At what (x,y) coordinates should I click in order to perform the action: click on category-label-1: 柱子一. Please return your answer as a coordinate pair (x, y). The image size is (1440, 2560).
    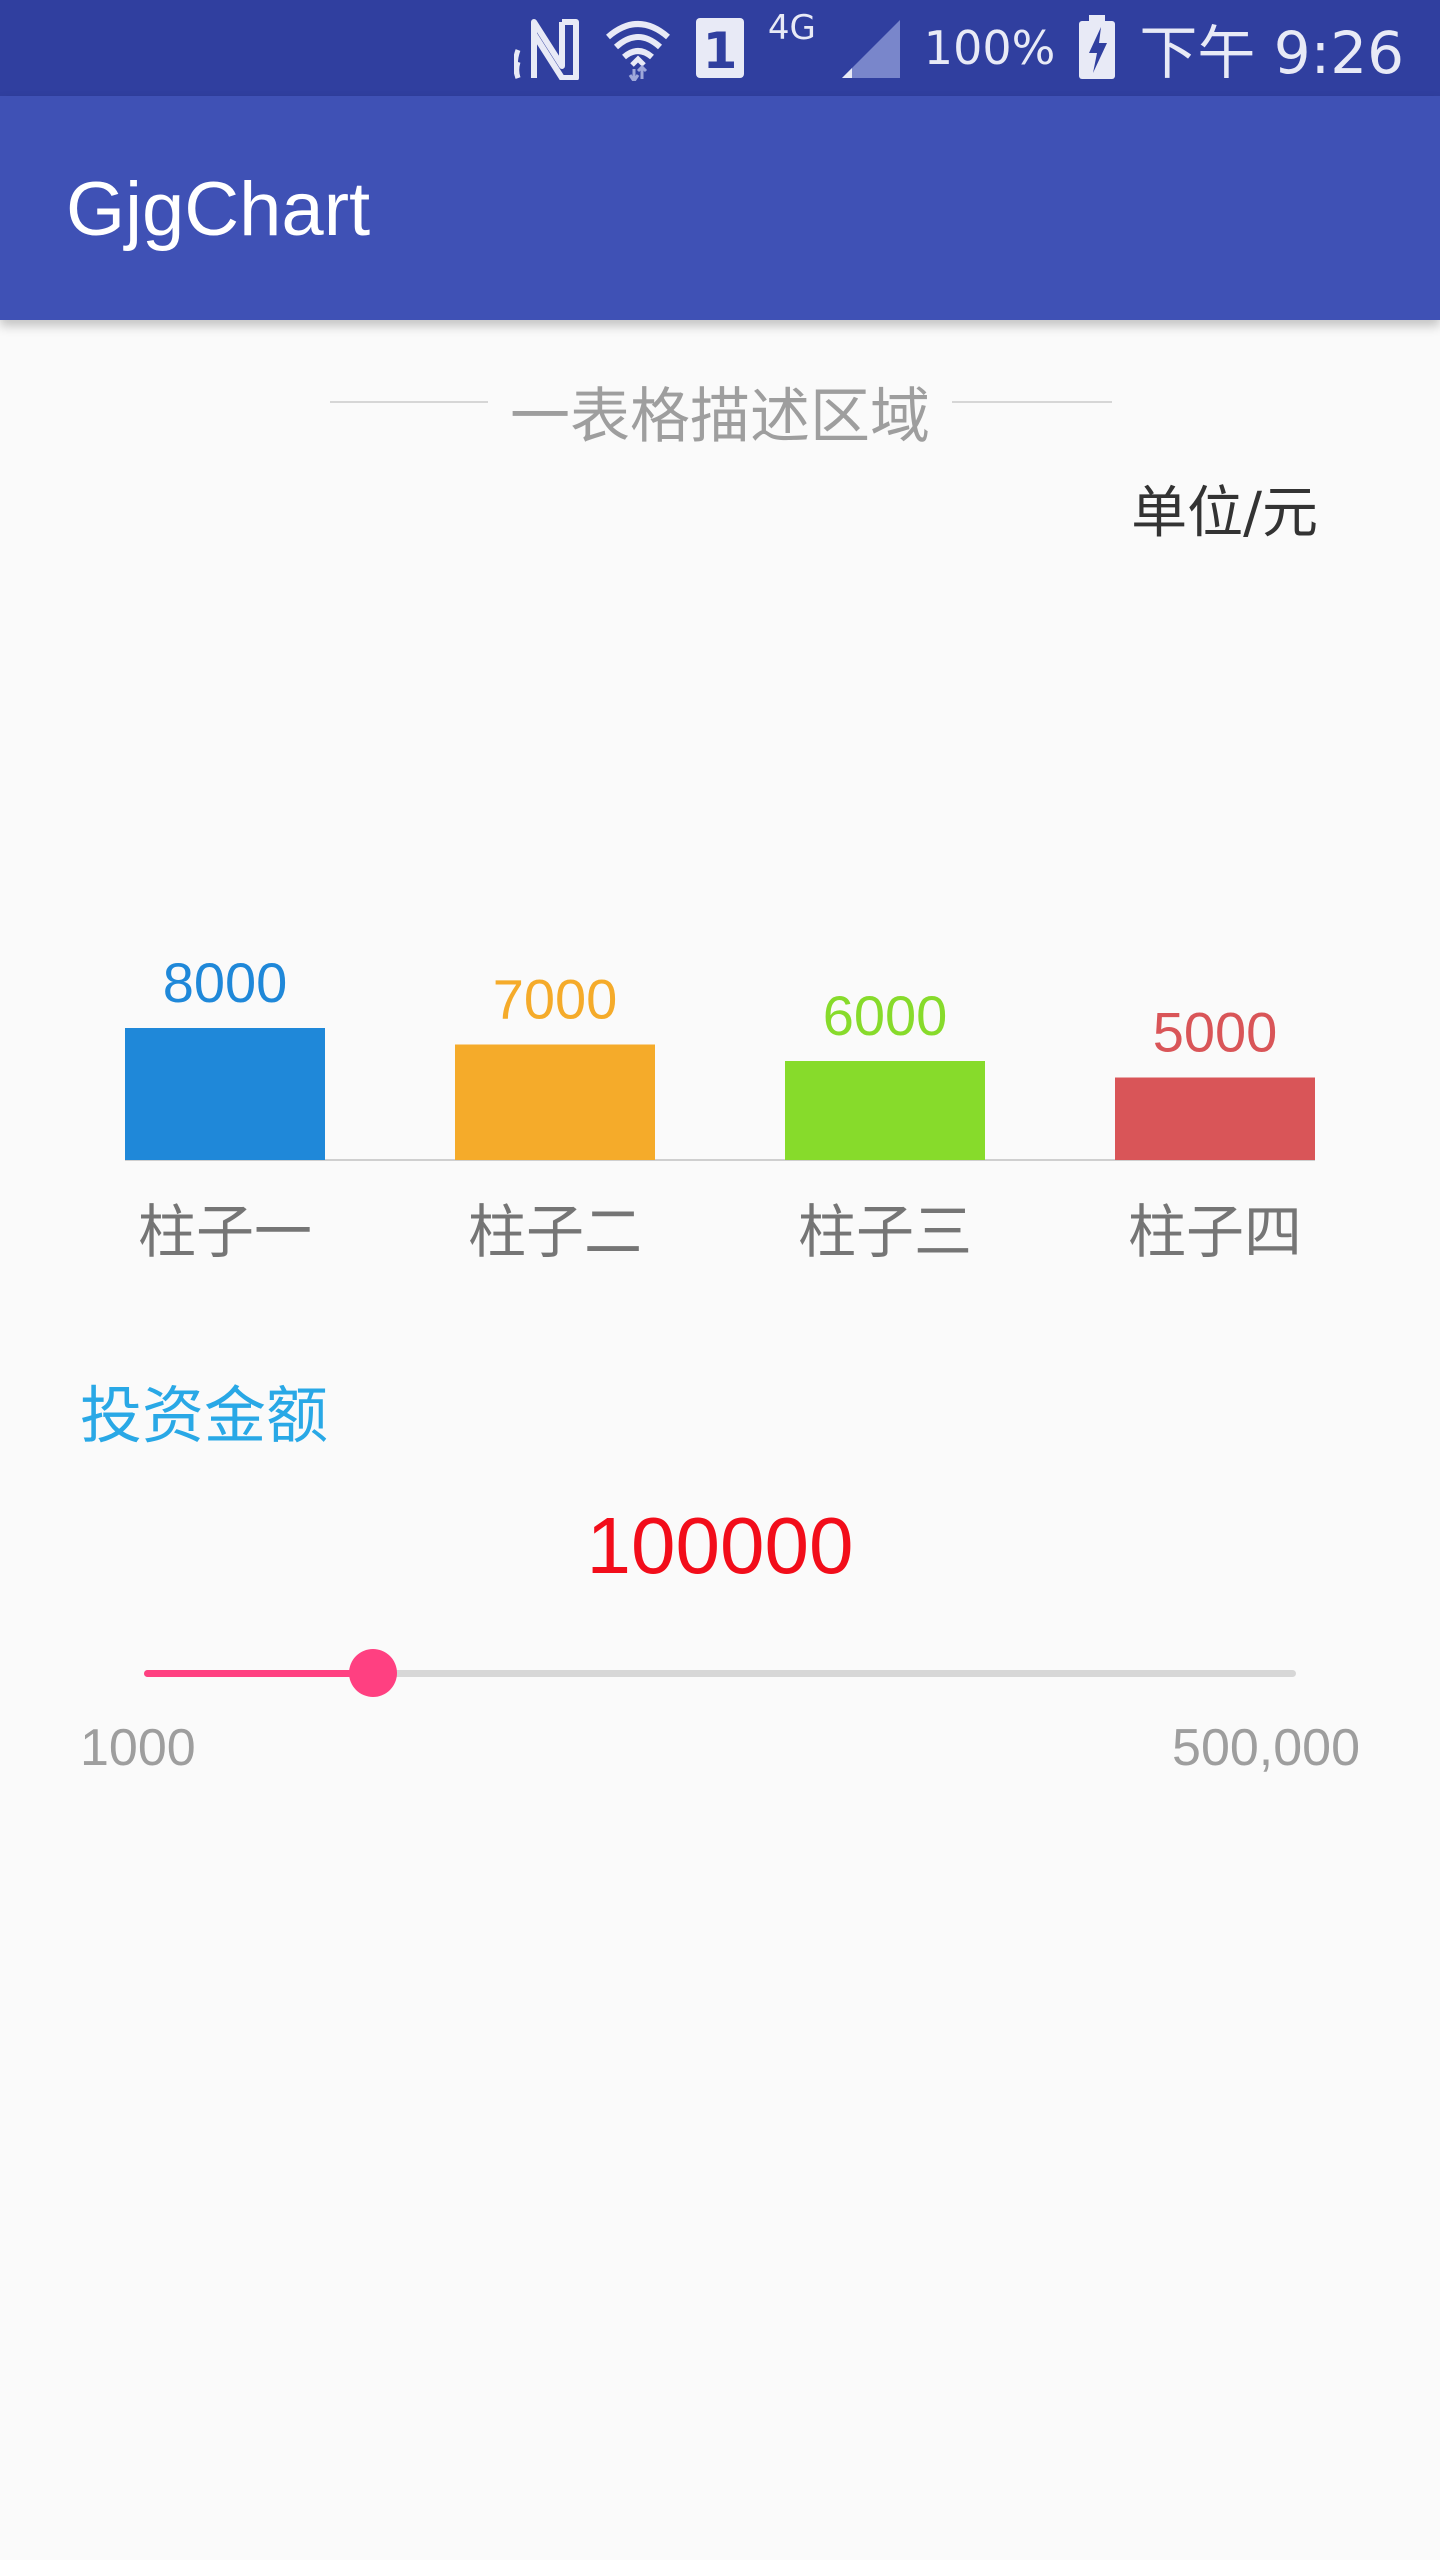
    Looking at the image, I should click on (225, 1232).